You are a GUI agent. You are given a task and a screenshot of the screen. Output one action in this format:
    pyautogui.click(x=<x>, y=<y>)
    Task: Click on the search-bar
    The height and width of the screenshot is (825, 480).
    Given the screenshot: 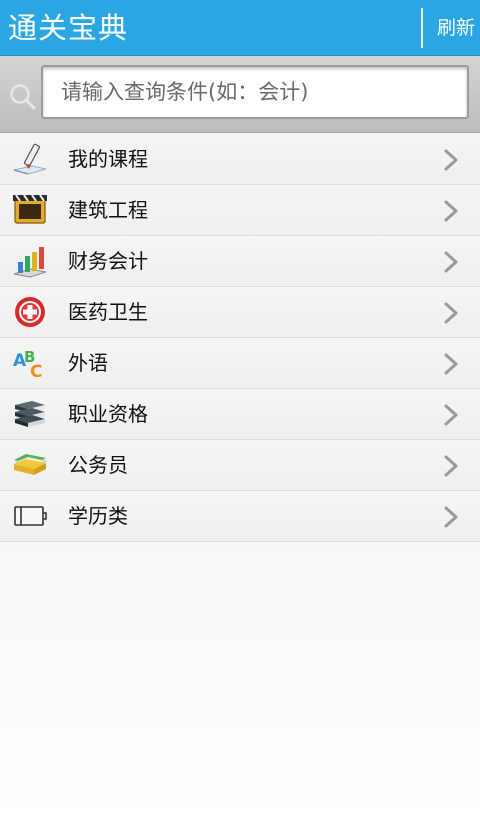 What is the action you would take?
    pyautogui.click(x=240, y=94)
    